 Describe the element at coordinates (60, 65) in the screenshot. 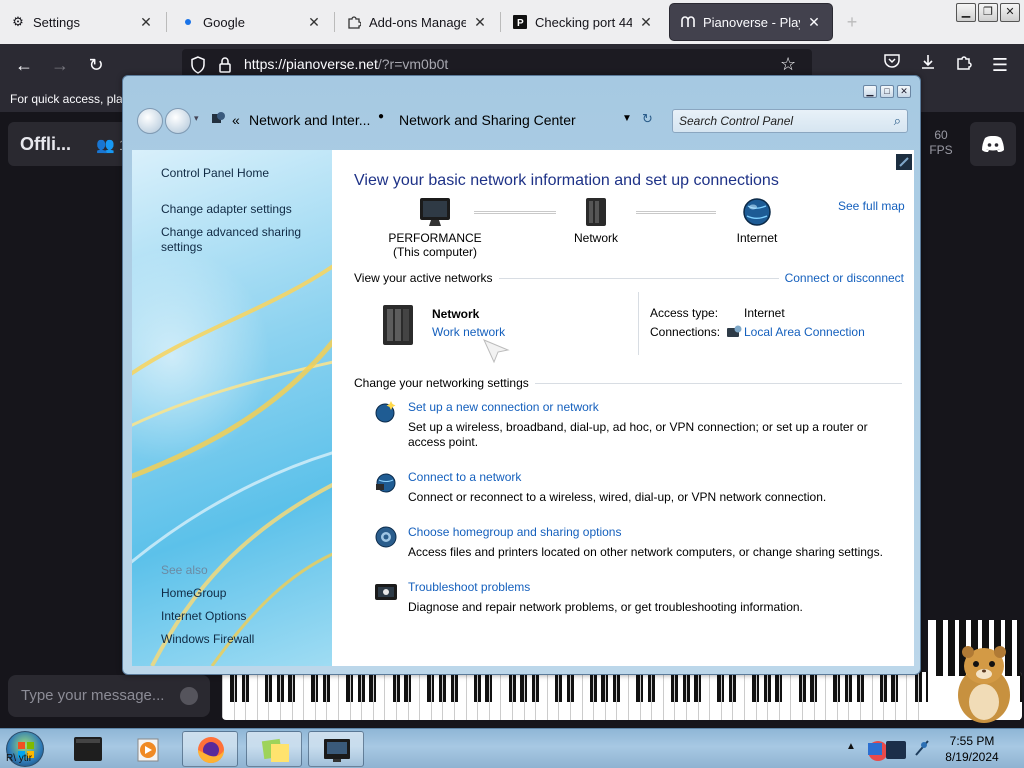

I see `forward-icon: →` at that location.